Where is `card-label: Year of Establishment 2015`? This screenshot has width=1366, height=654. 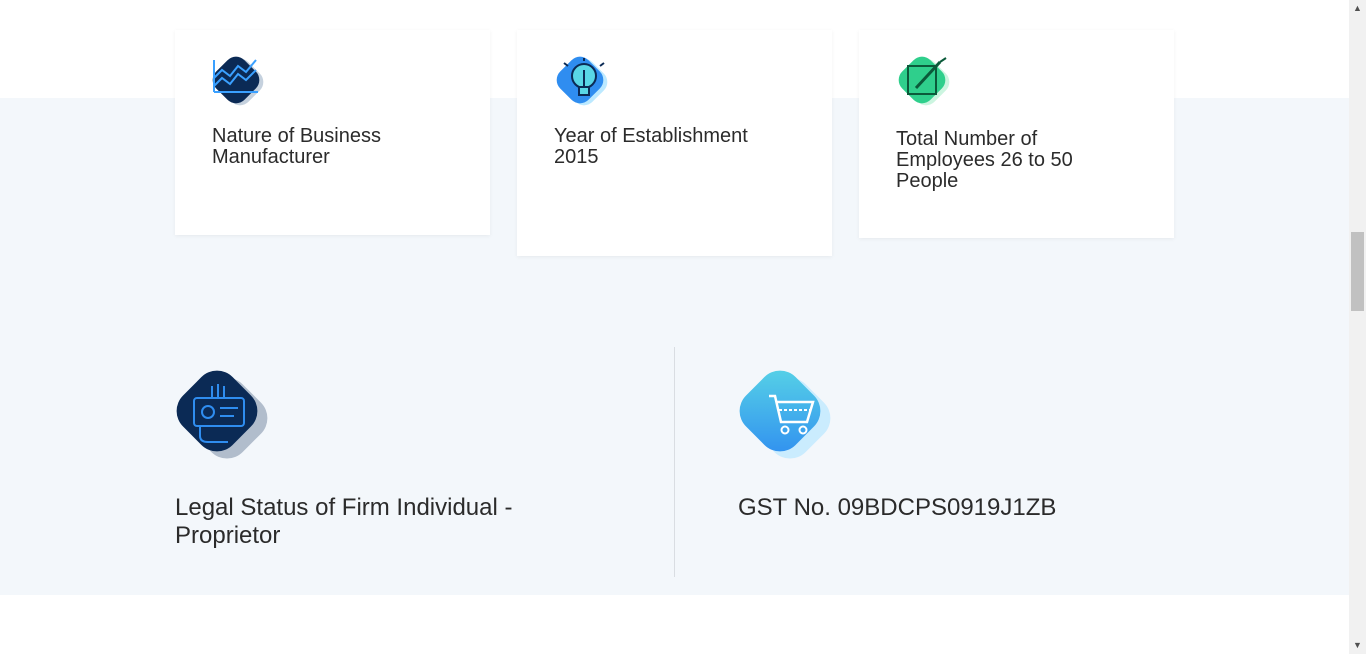
card-label: Year of Establishment 2015 is located at coordinates (651, 146).